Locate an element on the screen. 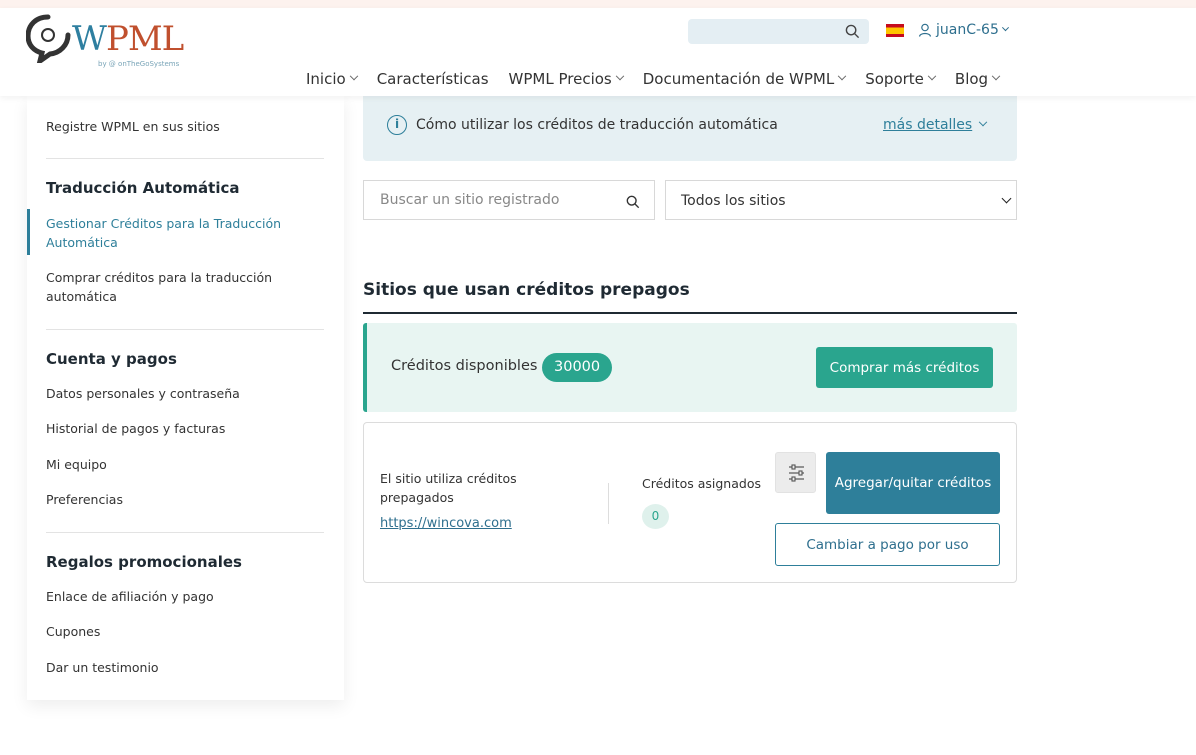 This screenshot has width=1196, height=755. sidebar-item-my-team: Mi equipo is located at coordinates (171, 464).